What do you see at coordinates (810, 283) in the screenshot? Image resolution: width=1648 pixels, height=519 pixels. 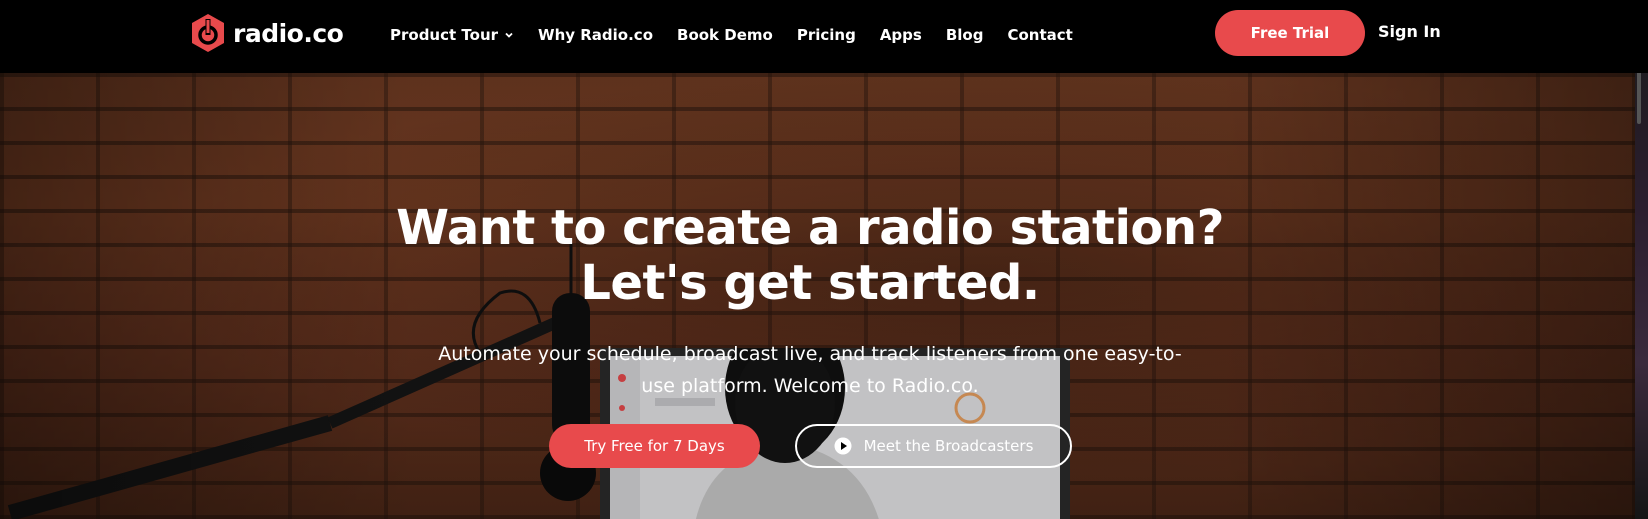 I see `hero-title-line2: Let's get started.` at bounding box center [810, 283].